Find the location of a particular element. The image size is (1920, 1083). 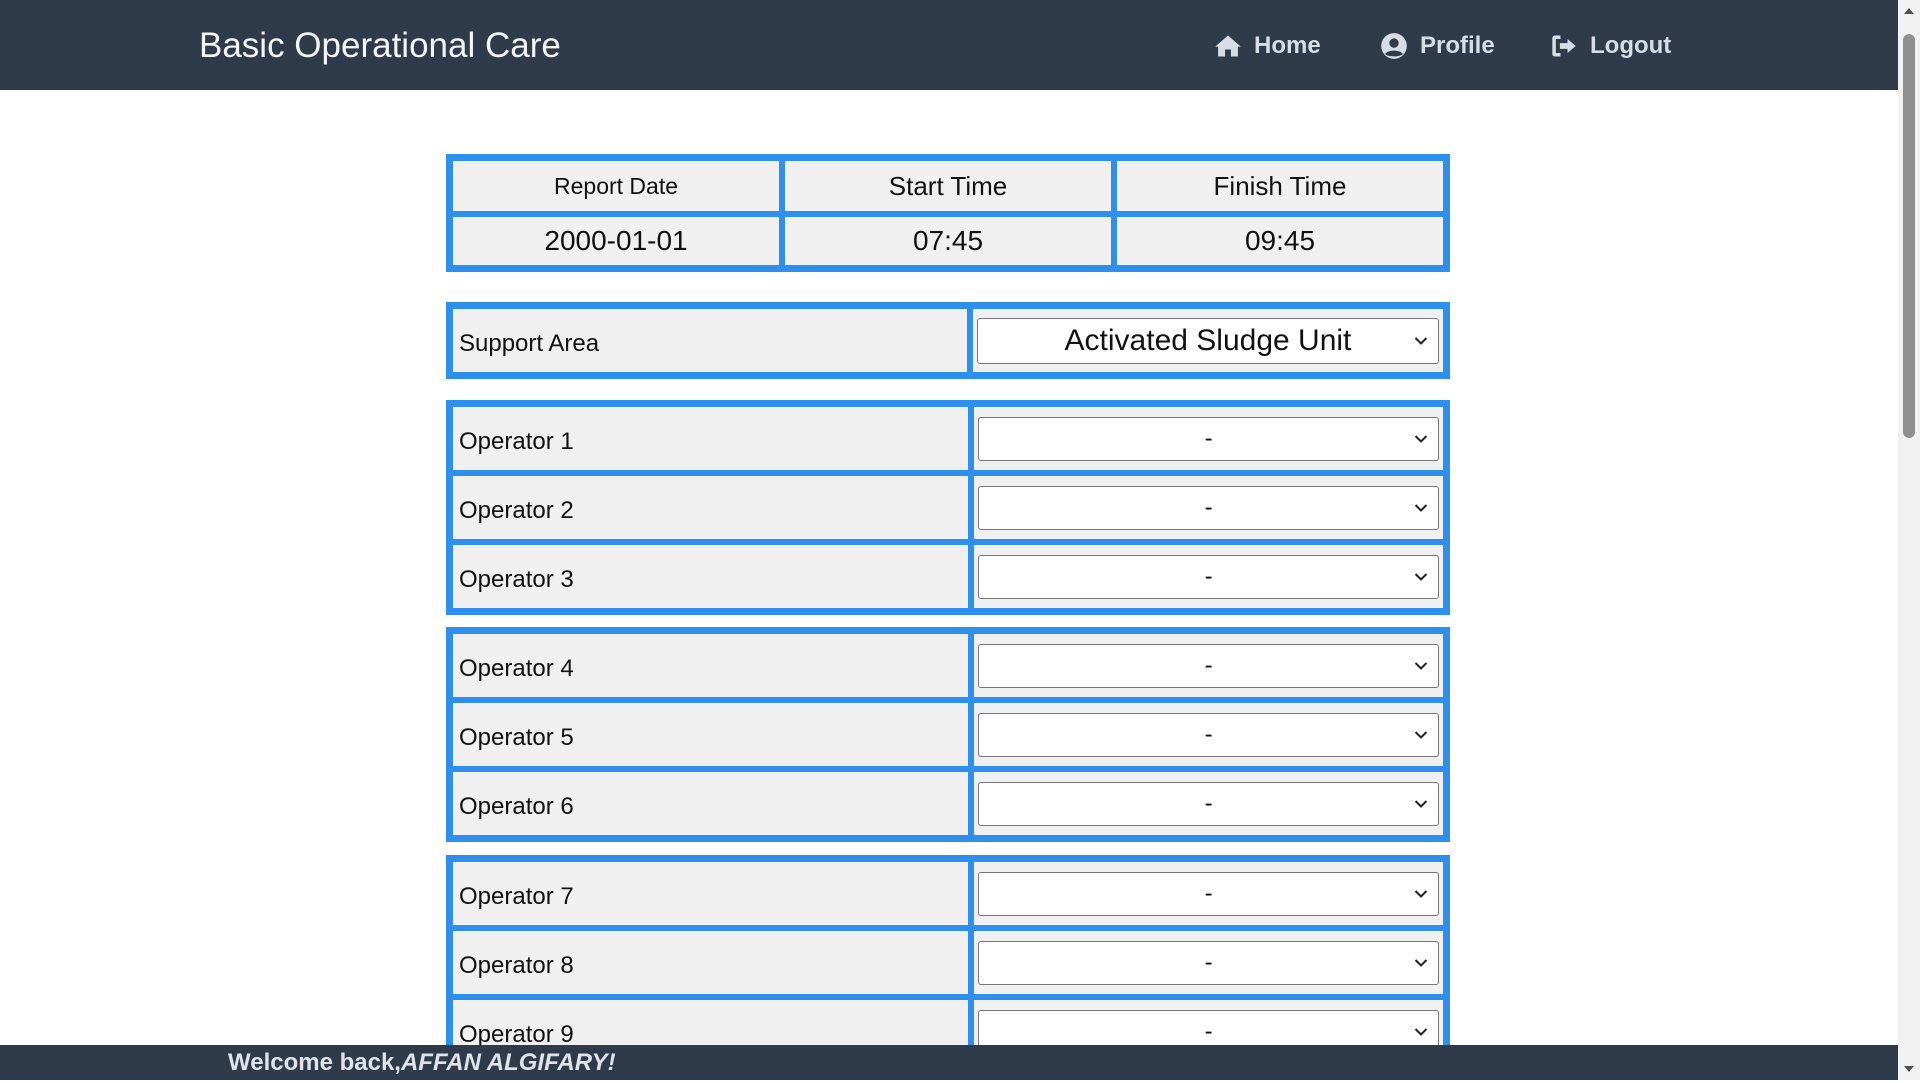

nav-profile-label: Profile is located at coordinates (1457, 45).